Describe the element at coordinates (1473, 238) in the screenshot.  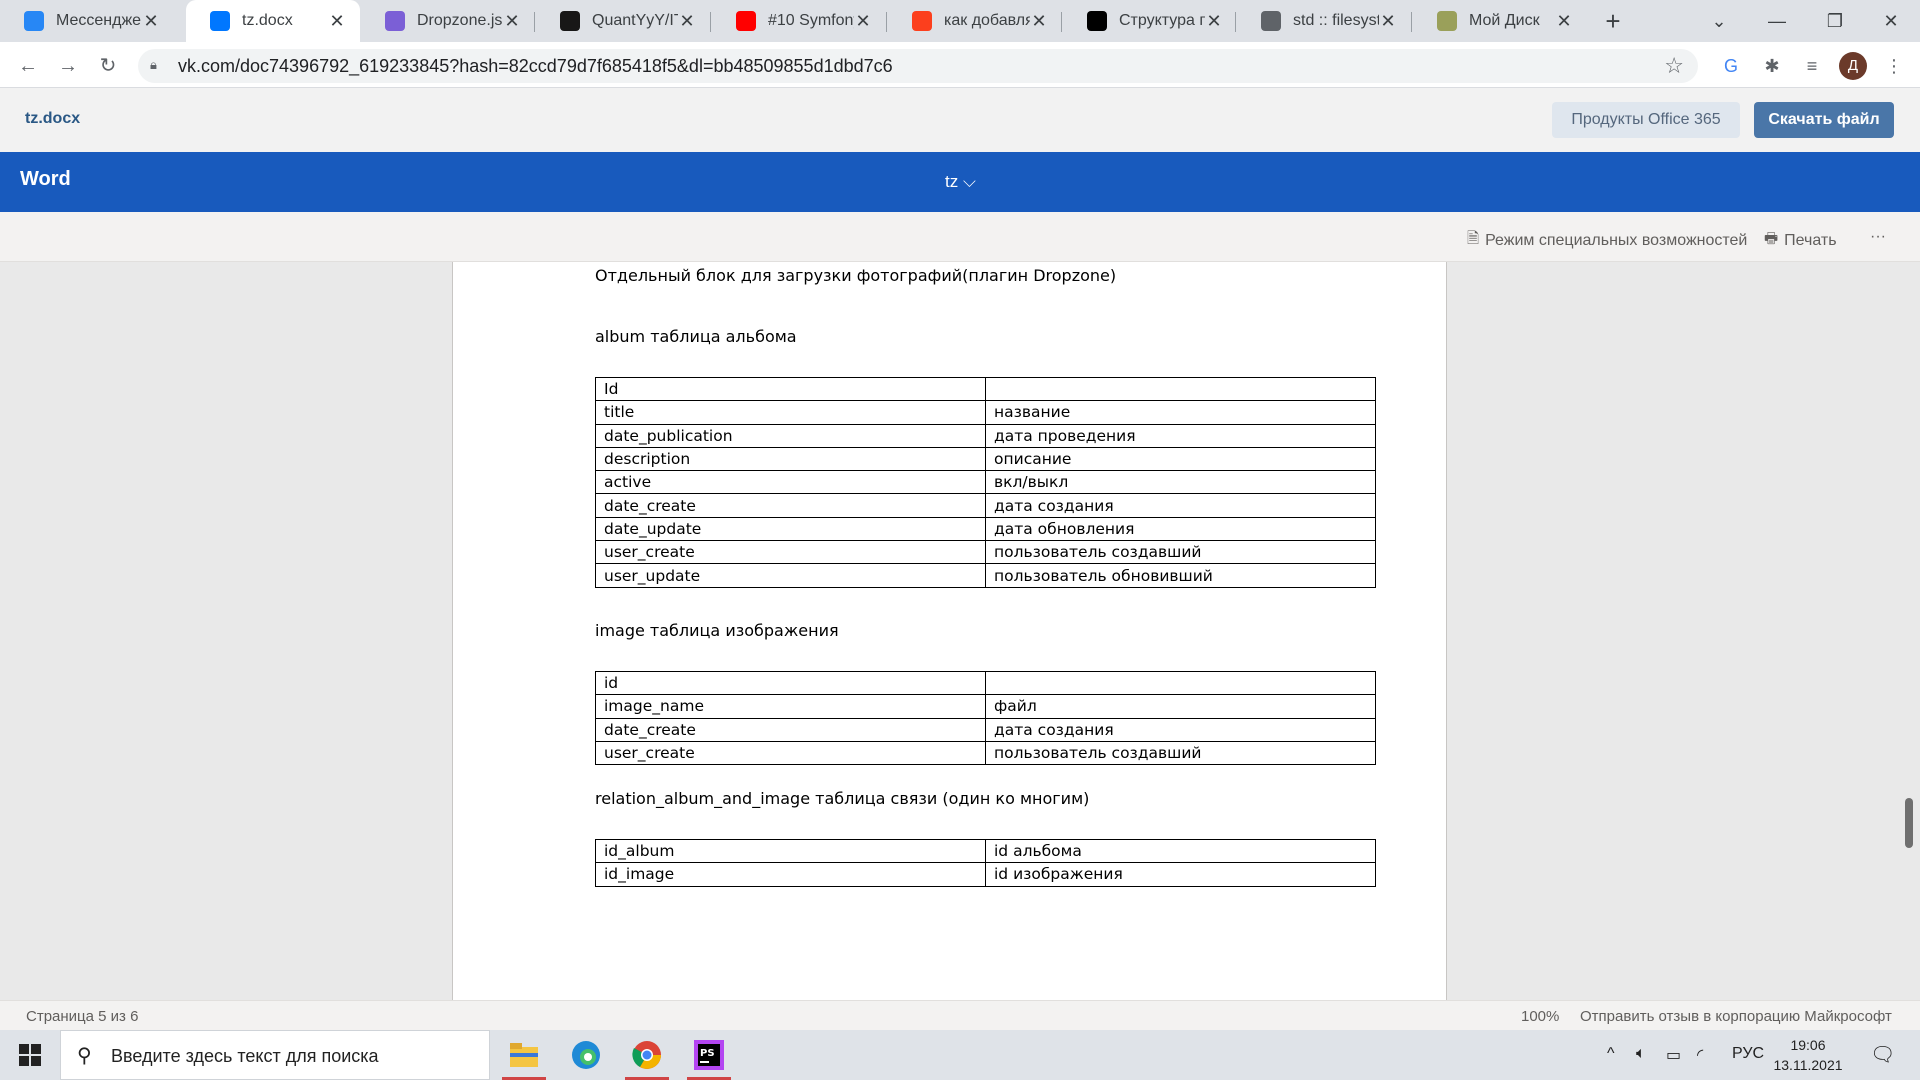
I see `accessibility-doc-icon: 🗎︎` at that location.